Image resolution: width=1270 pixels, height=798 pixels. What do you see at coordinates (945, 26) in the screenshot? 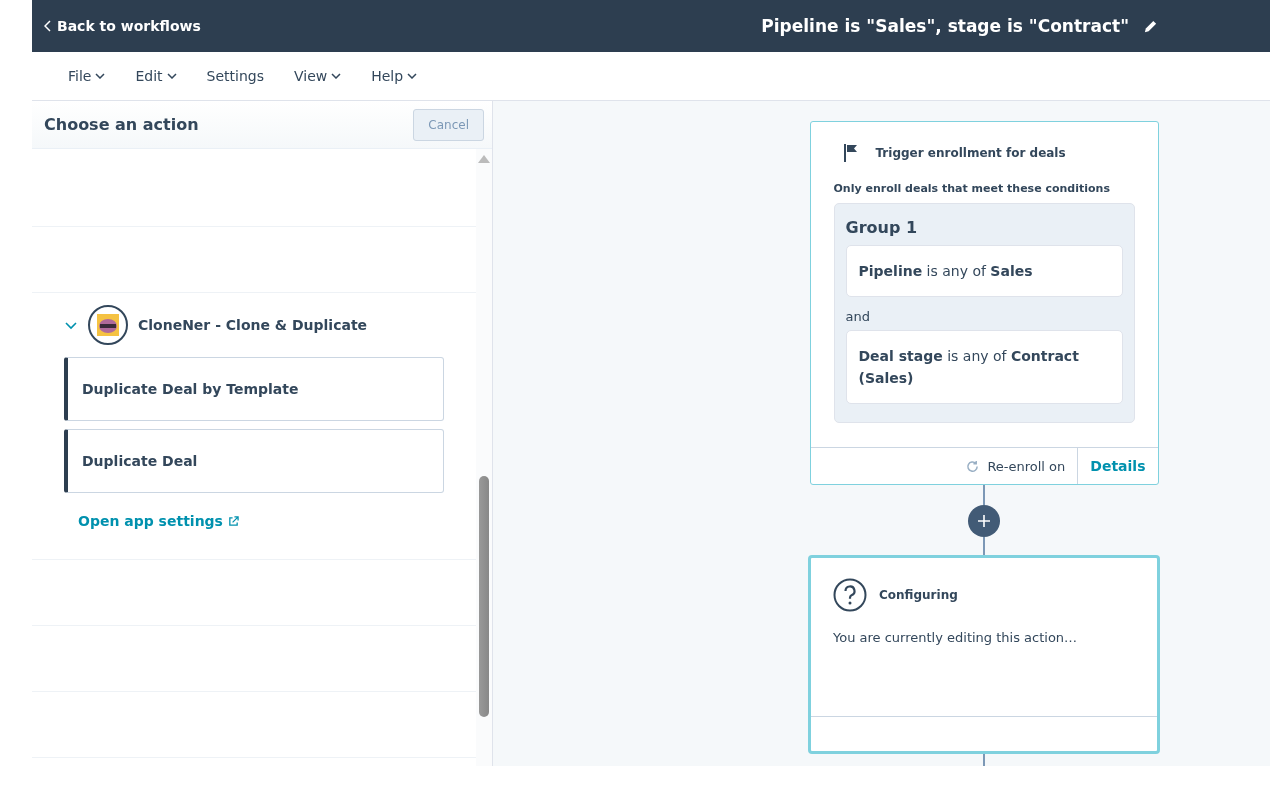
I see `workflow-title: Pipeline is "Sales", stage is "Contract"` at bounding box center [945, 26].